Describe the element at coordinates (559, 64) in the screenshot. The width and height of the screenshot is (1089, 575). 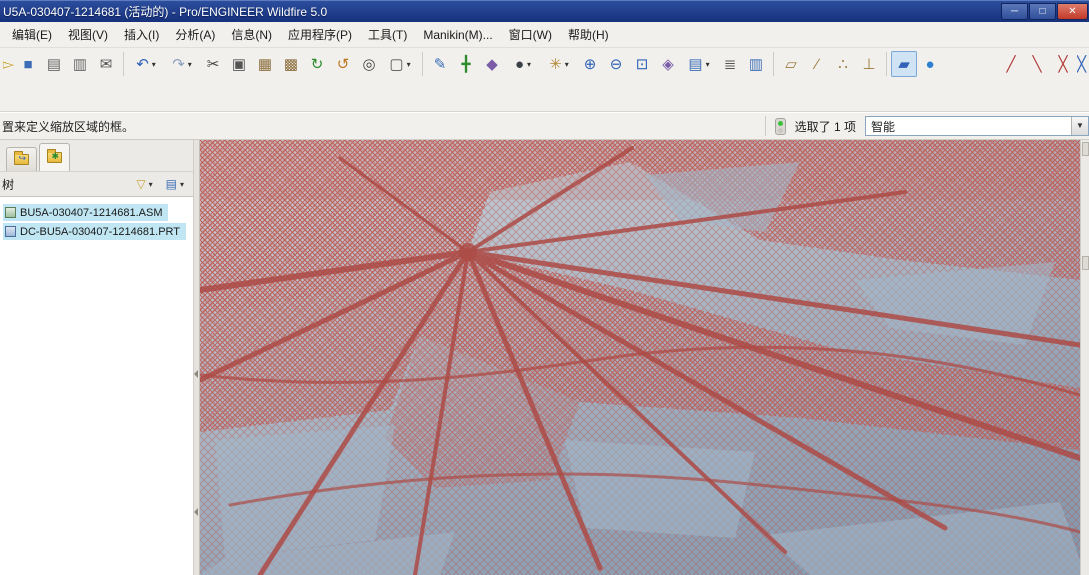
I see `spin-pan-zoom-icon: ✳` at that location.